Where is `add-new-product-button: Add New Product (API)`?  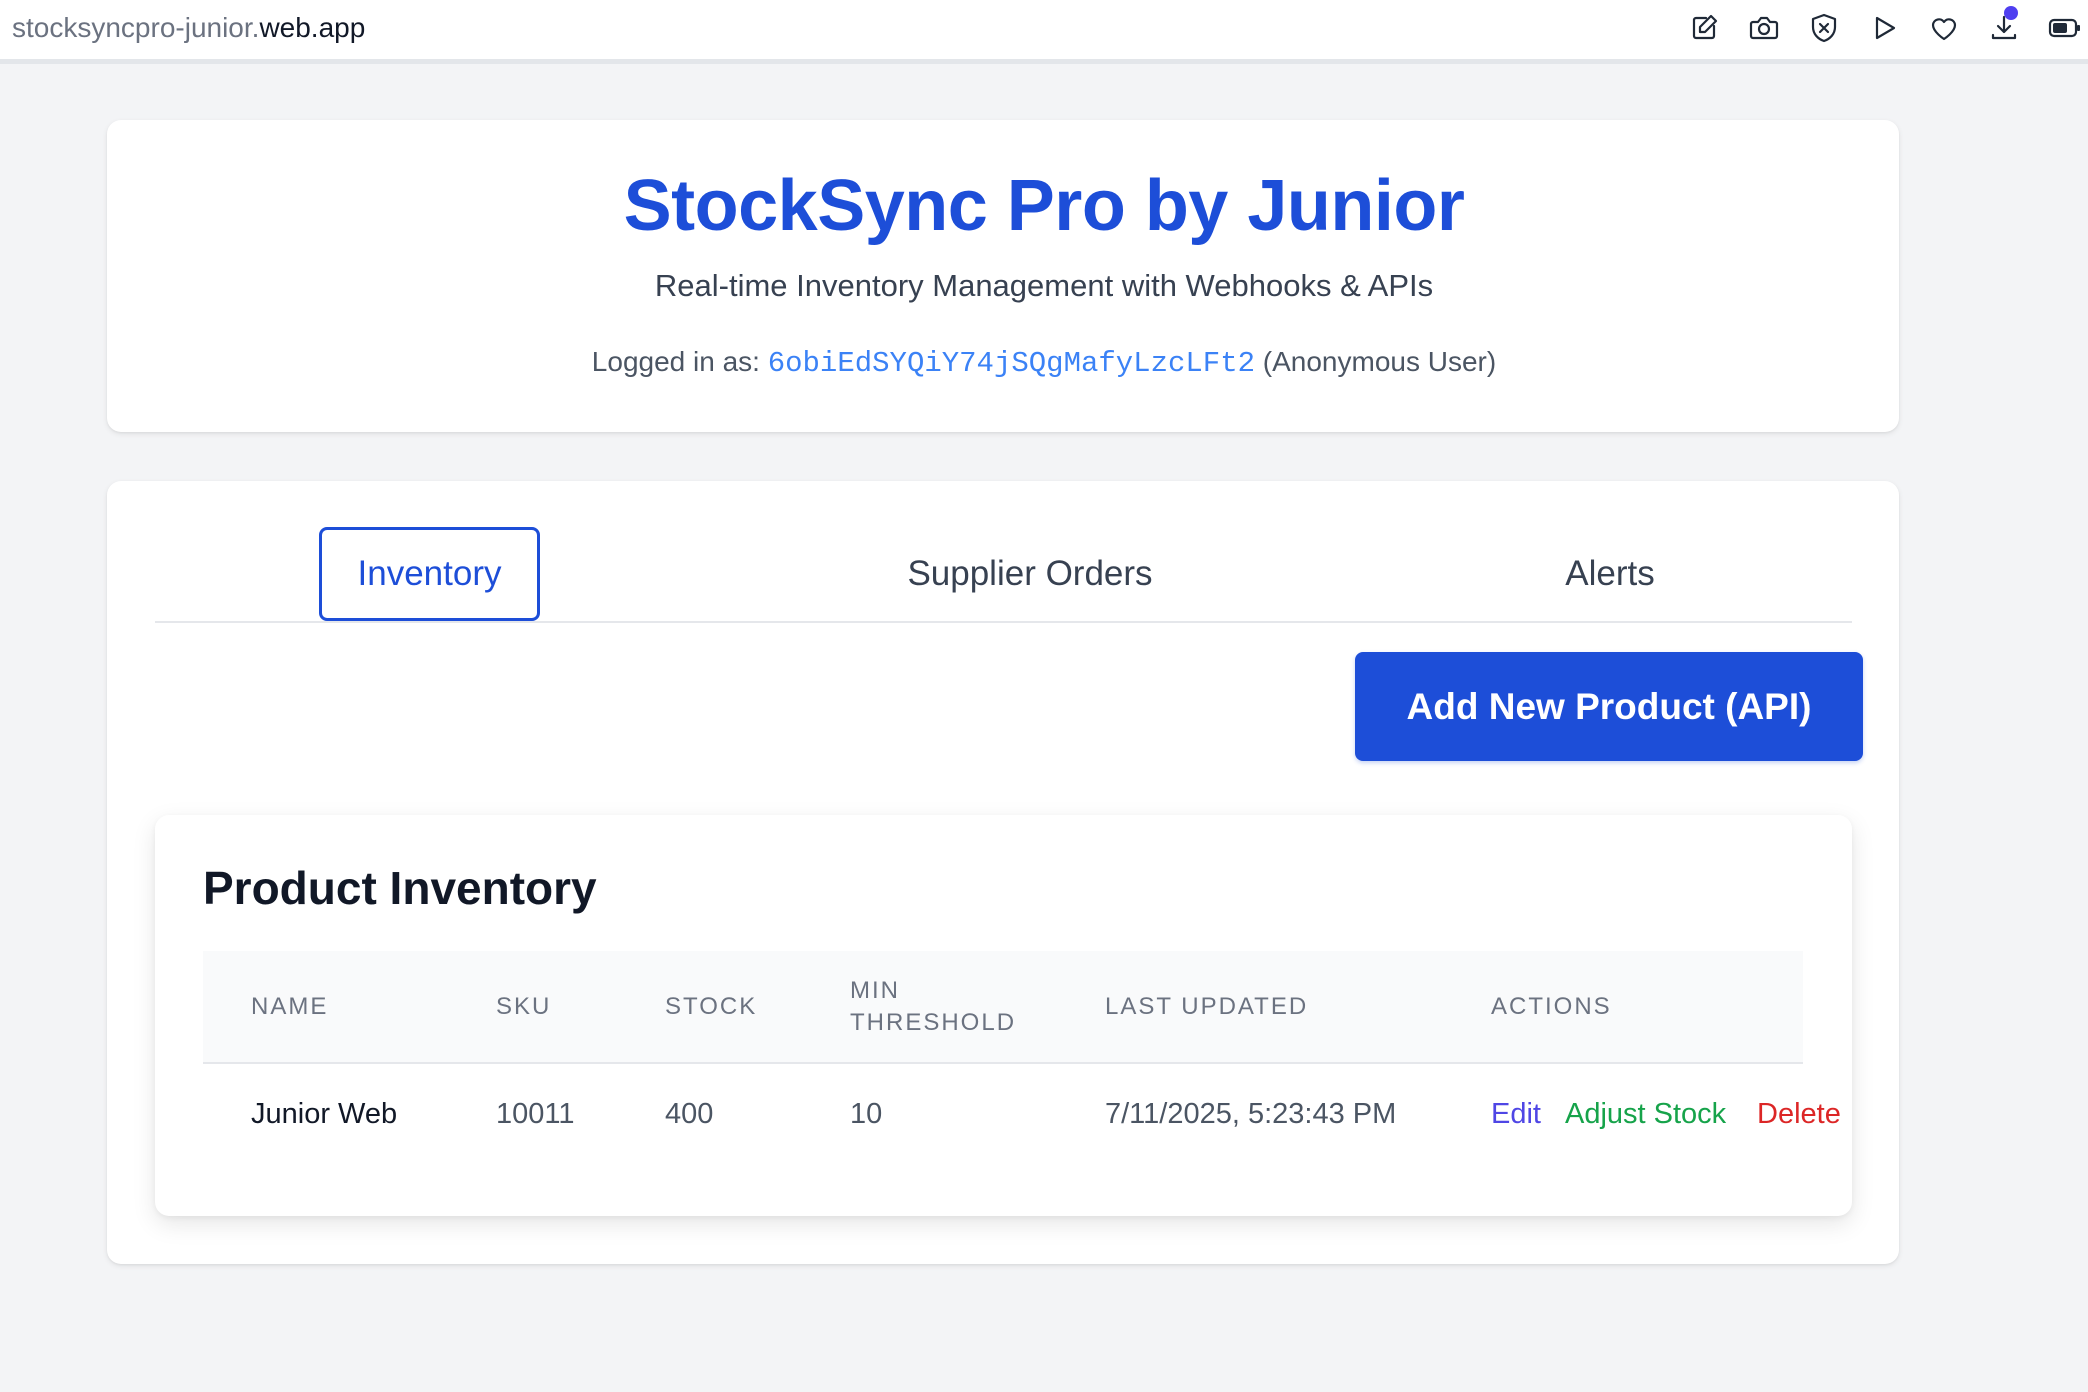
add-new-product-button: Add New Product (API) is located at coordinates (1609, 706).